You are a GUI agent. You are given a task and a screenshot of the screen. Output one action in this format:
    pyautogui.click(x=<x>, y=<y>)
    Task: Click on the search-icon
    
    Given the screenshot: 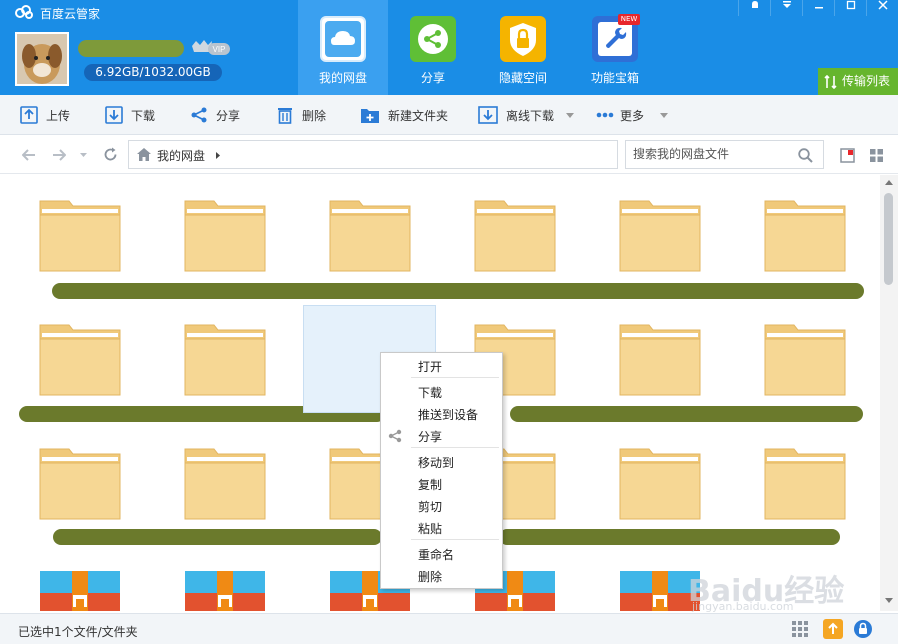 What is the action you would take?
    pyautogui.click(x=805, y=155)
    